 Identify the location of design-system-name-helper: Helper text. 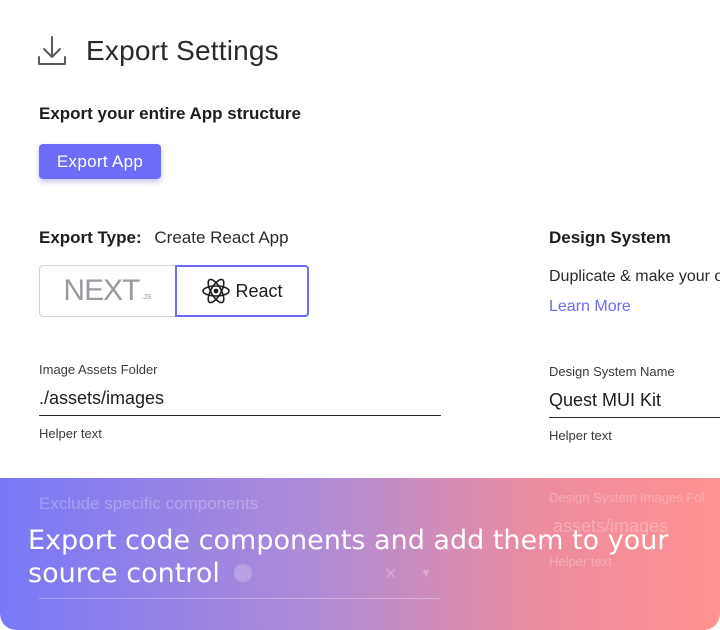
(580, 435).